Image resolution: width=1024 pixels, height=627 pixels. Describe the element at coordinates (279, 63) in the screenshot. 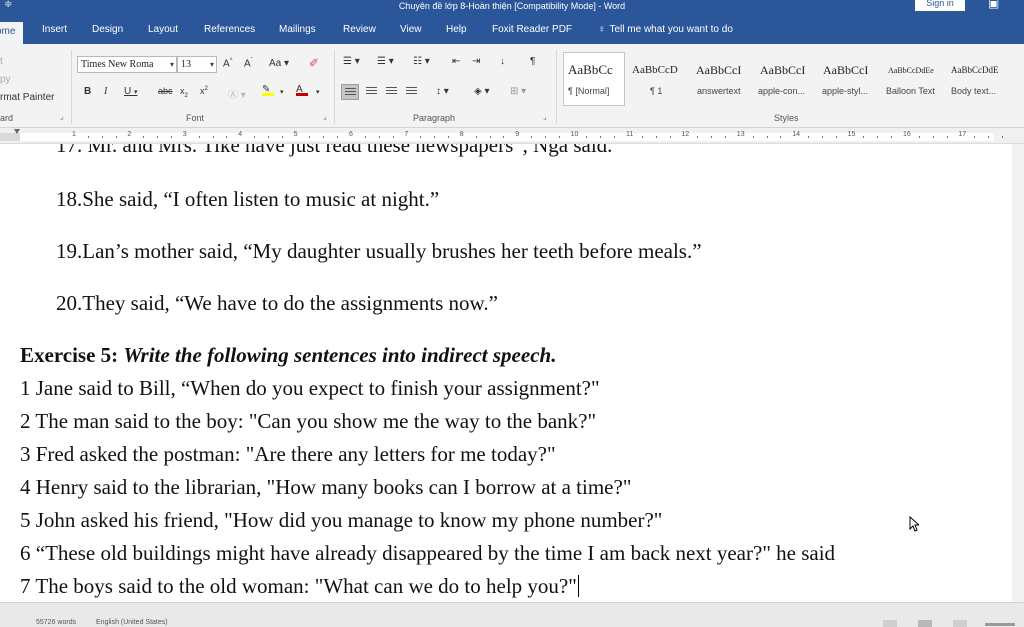

I see `change-case-button: Aa ▾` at that location.